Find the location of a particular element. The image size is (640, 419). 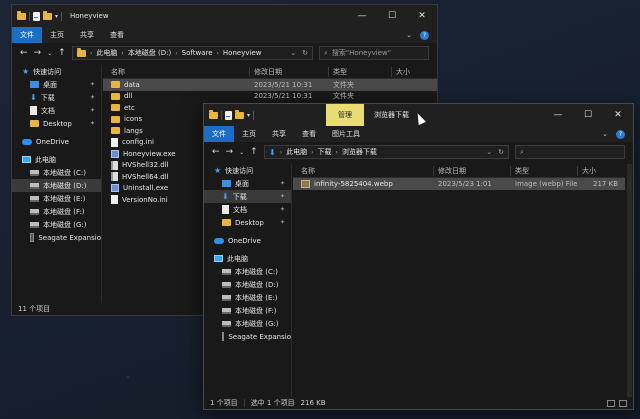

breadcrumb-browser-downloads: 浏览器下载 is located at coordinates (359, 152).